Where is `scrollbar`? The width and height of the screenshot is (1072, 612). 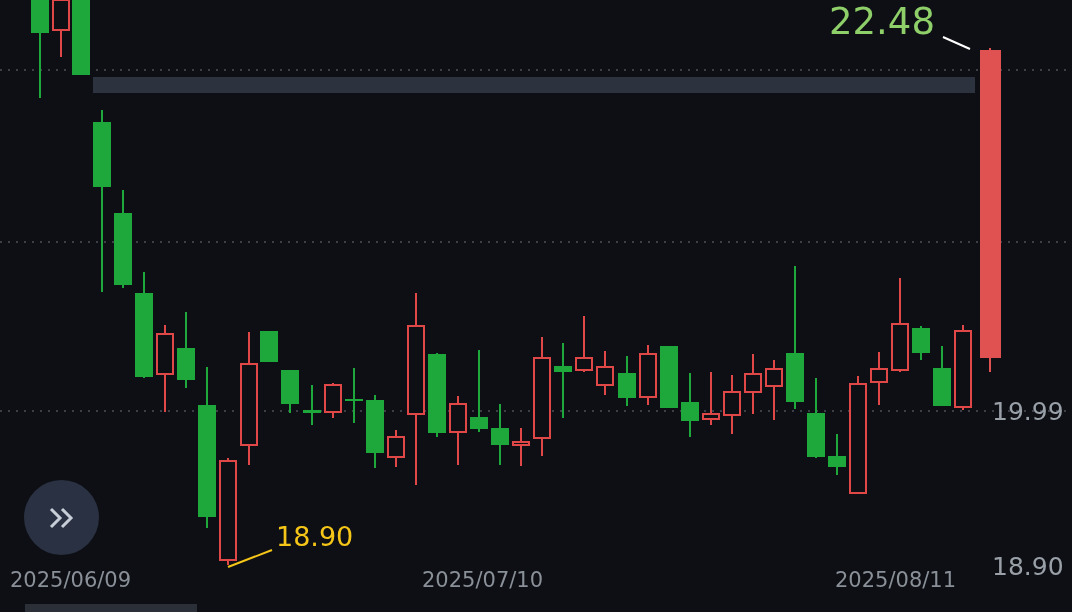 scrollbar is located at coordinates (111, 608).